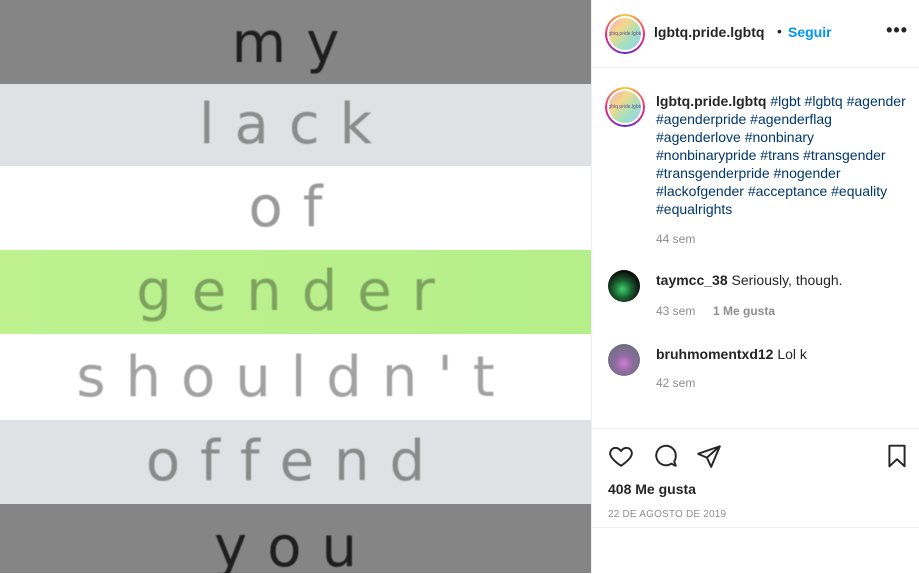 Image resolution: width=919 pixels, height=574 pixels. Describe the element at coordinates (295, 377) in the screenshot. I see `image-word-shouldnt: shouldn't` at that location.